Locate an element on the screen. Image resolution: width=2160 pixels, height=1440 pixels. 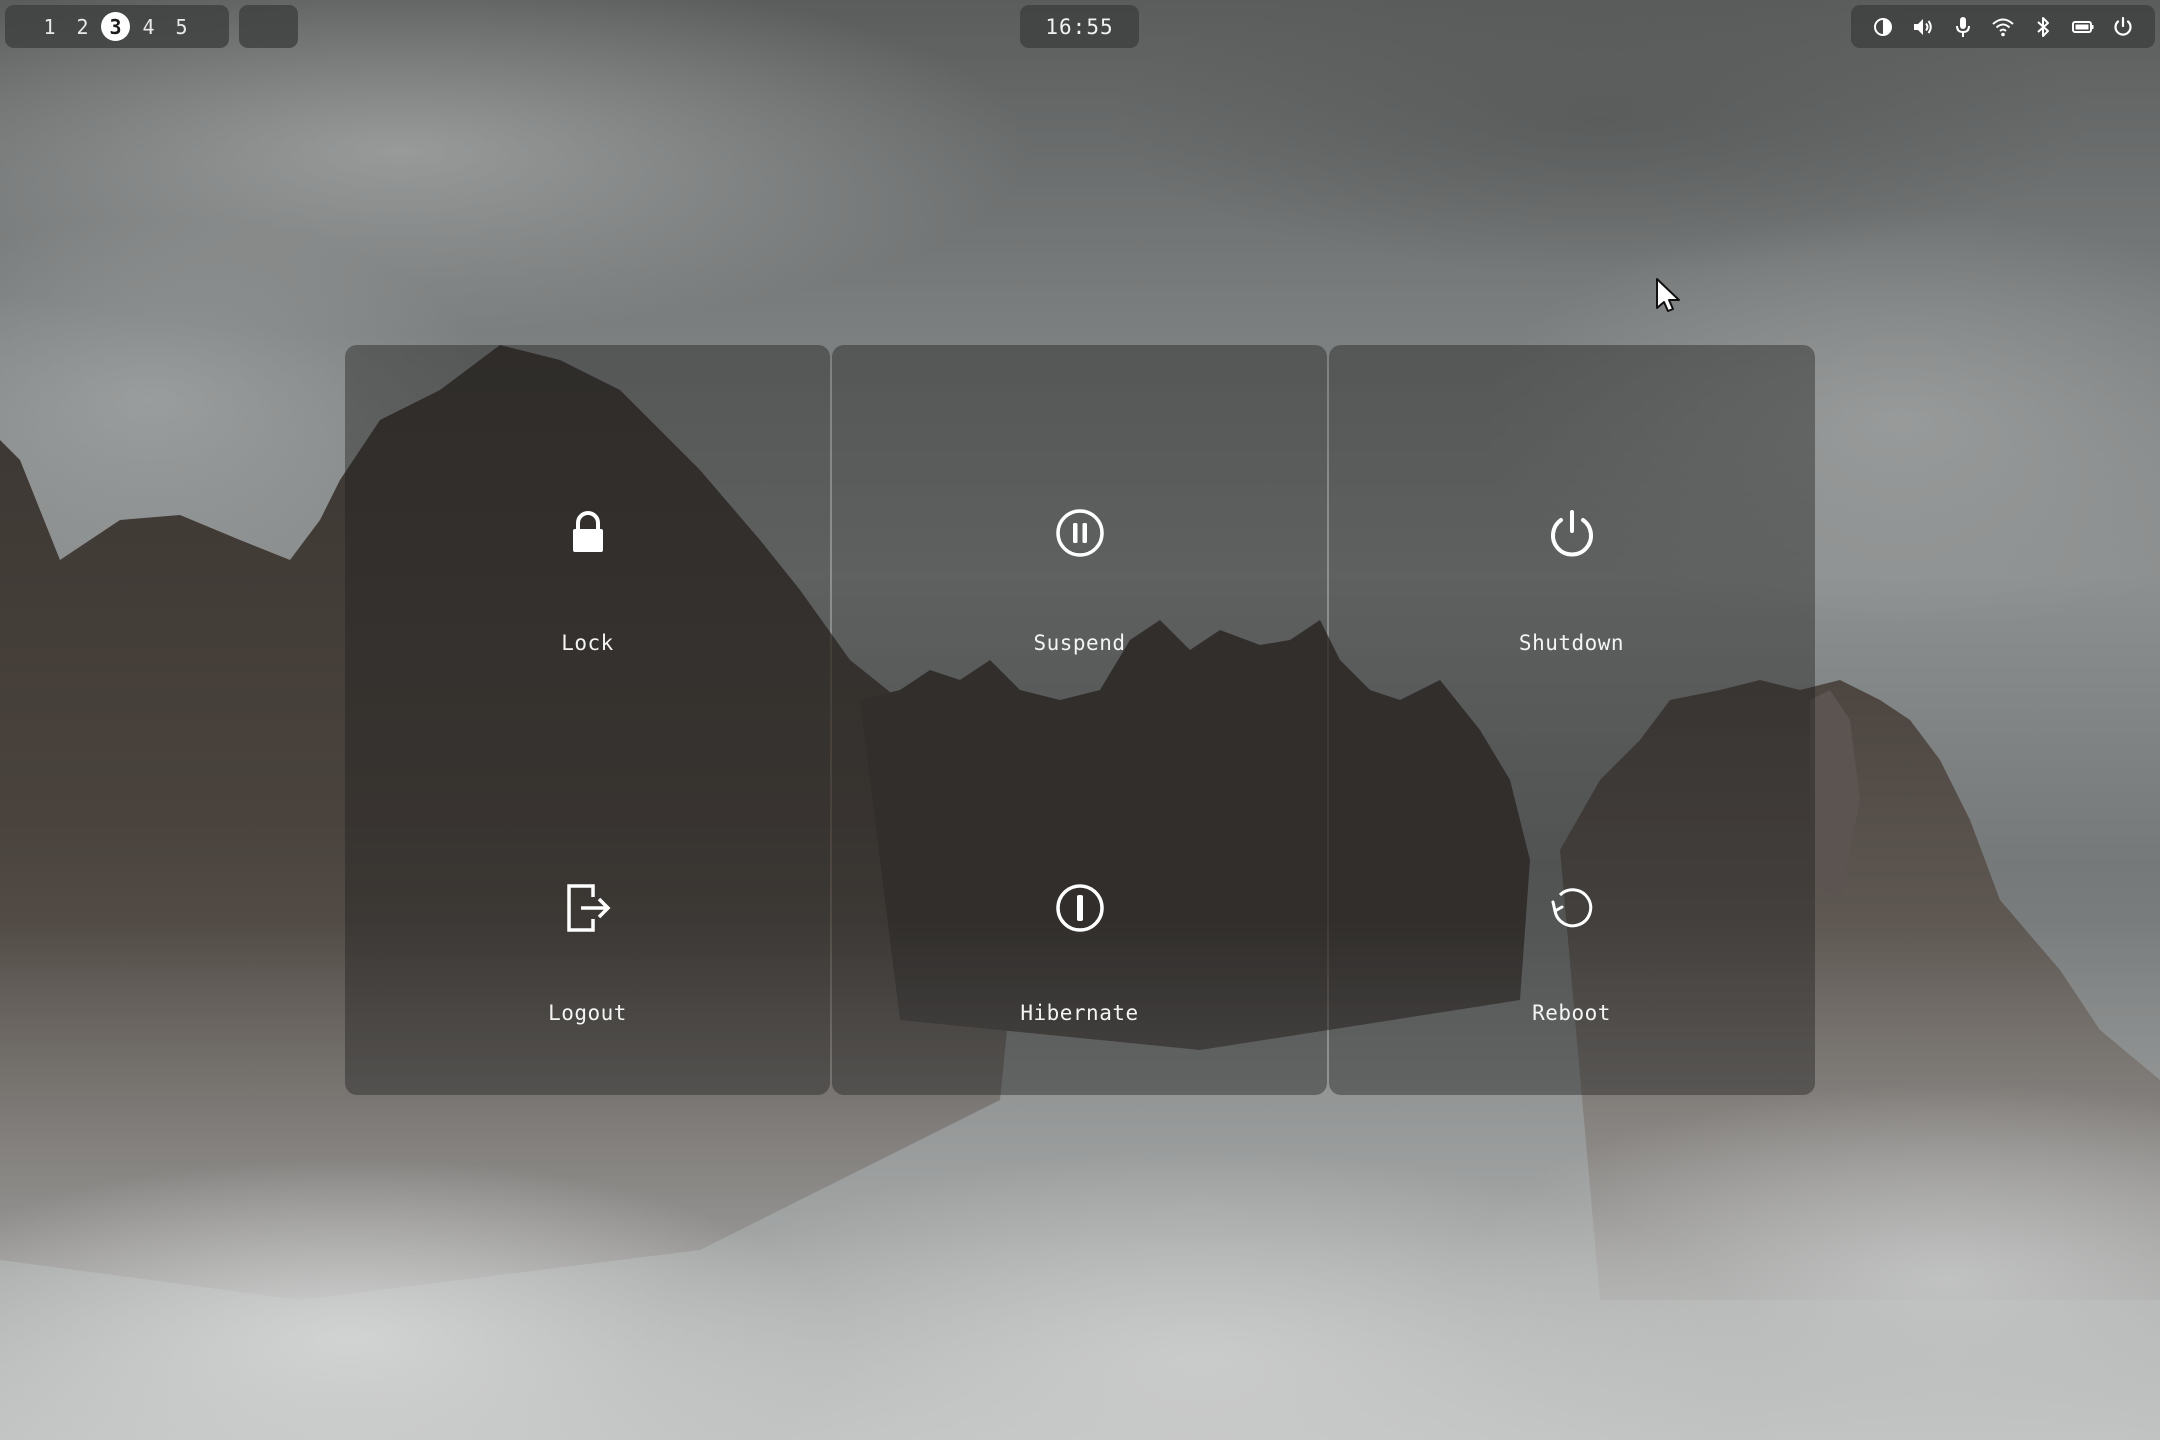
reboot-label: Reboot is located at coordinates (1571, 1013).